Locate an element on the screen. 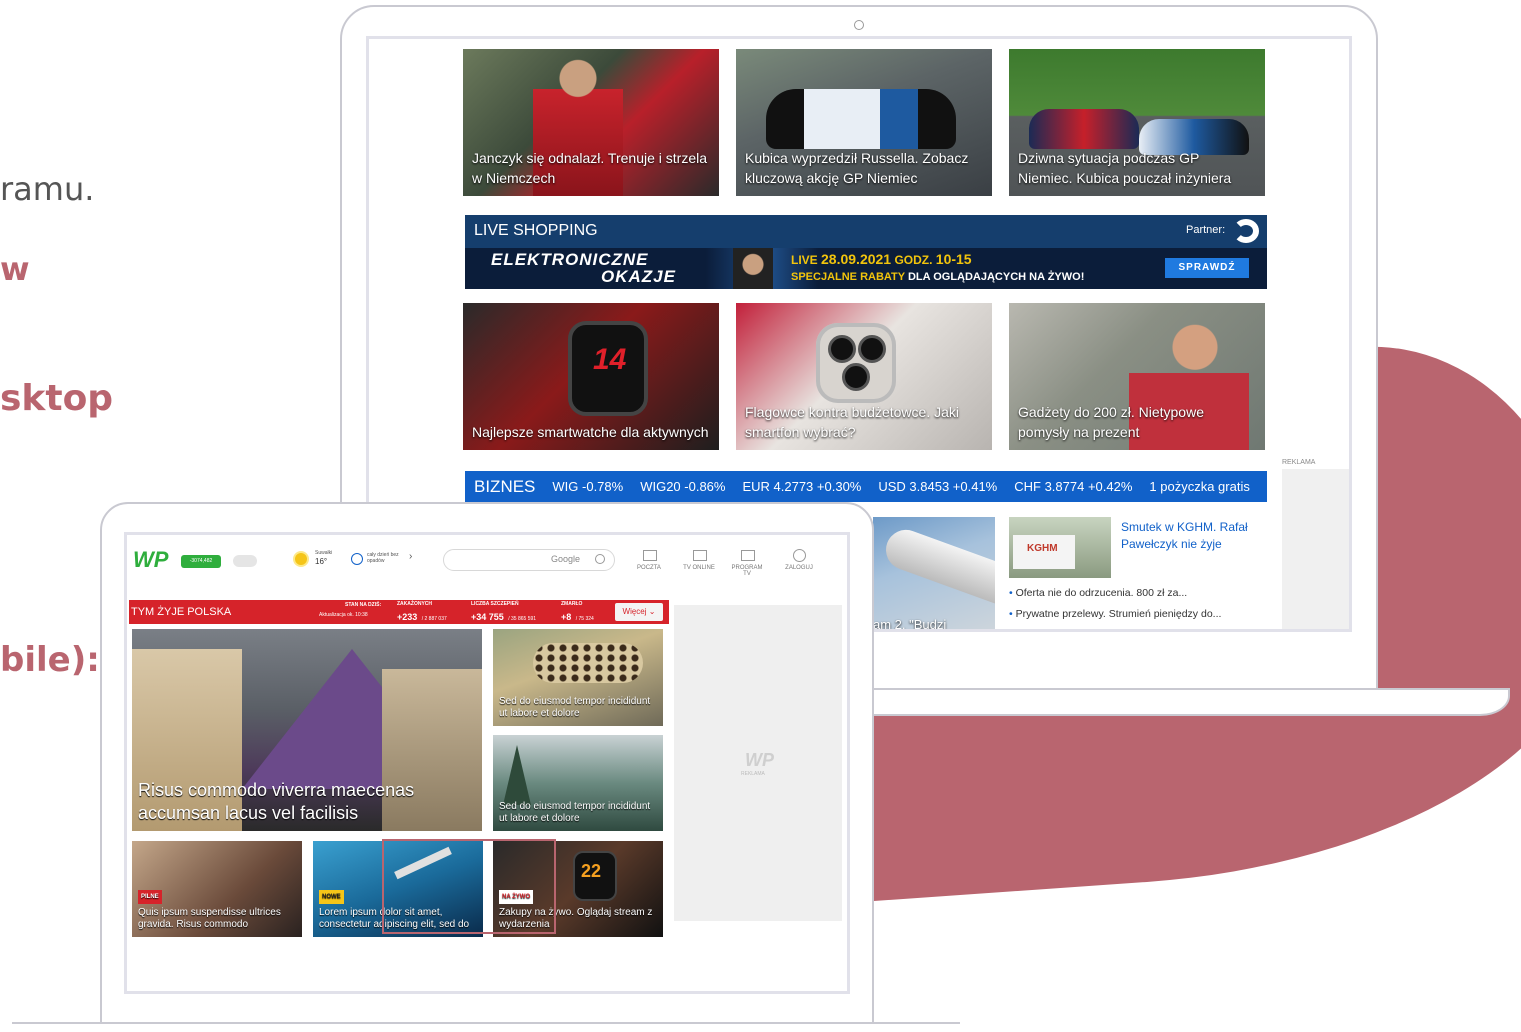  ticker-item: CHF 3.8774 +0.42% is located at coordinates (1073, 486).